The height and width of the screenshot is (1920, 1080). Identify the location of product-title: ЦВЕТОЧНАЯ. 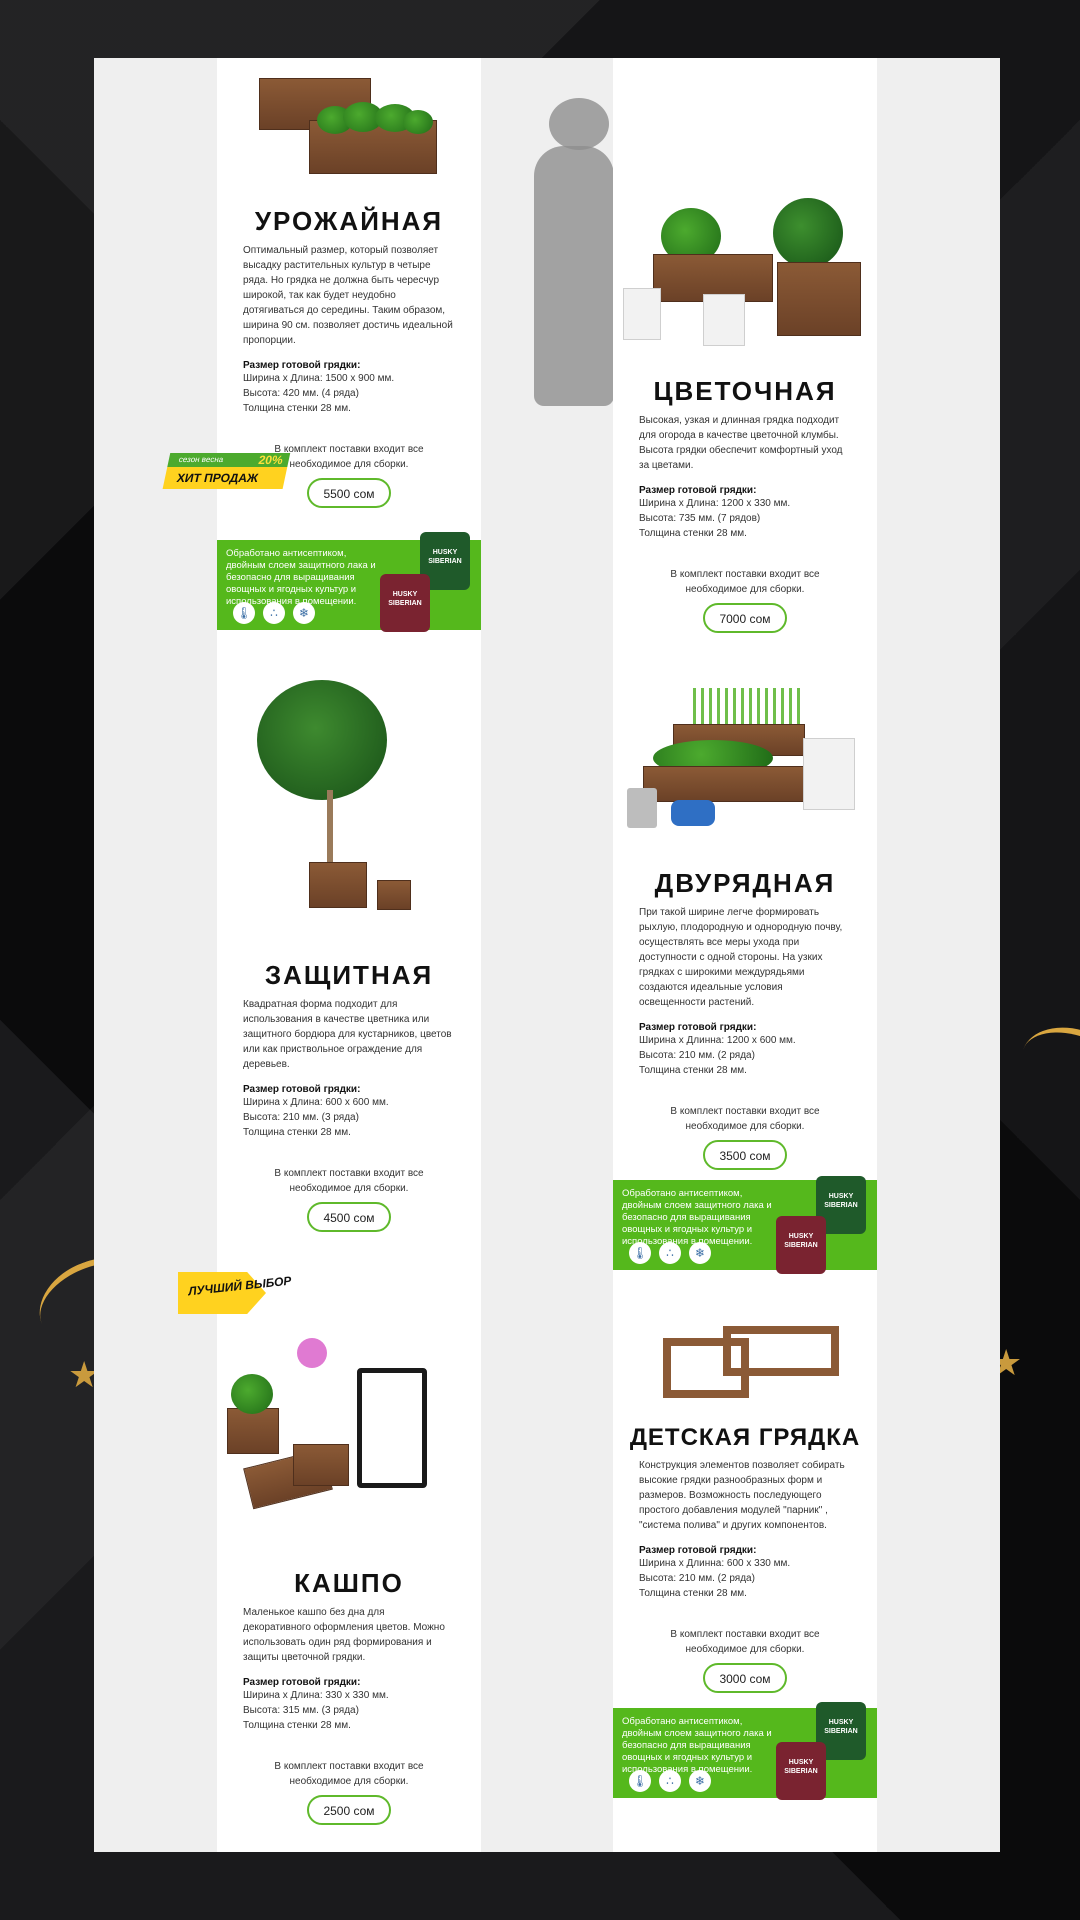
(745, 391).